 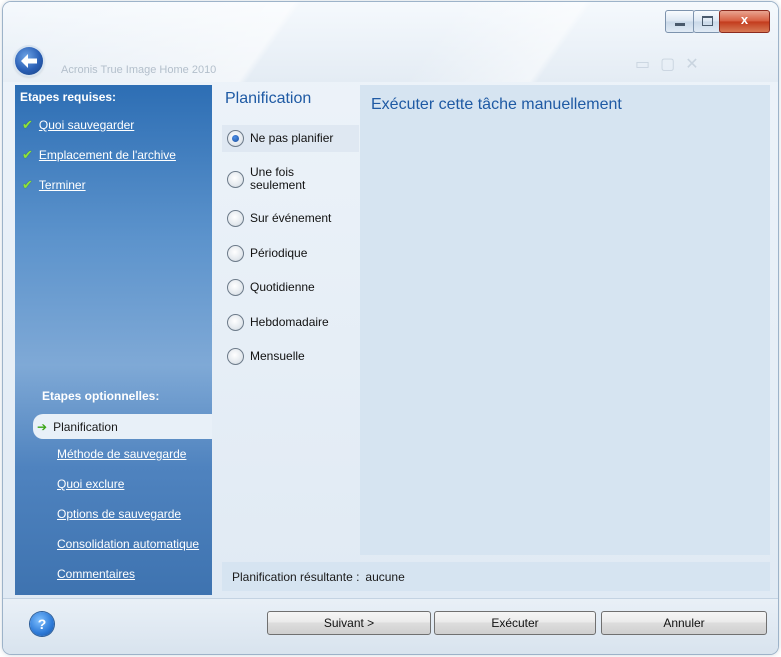 What do you see at coordinates (684, 623) in the screenshot?
I see `cancel-button: Annuler` at bounding box center [684, 623].